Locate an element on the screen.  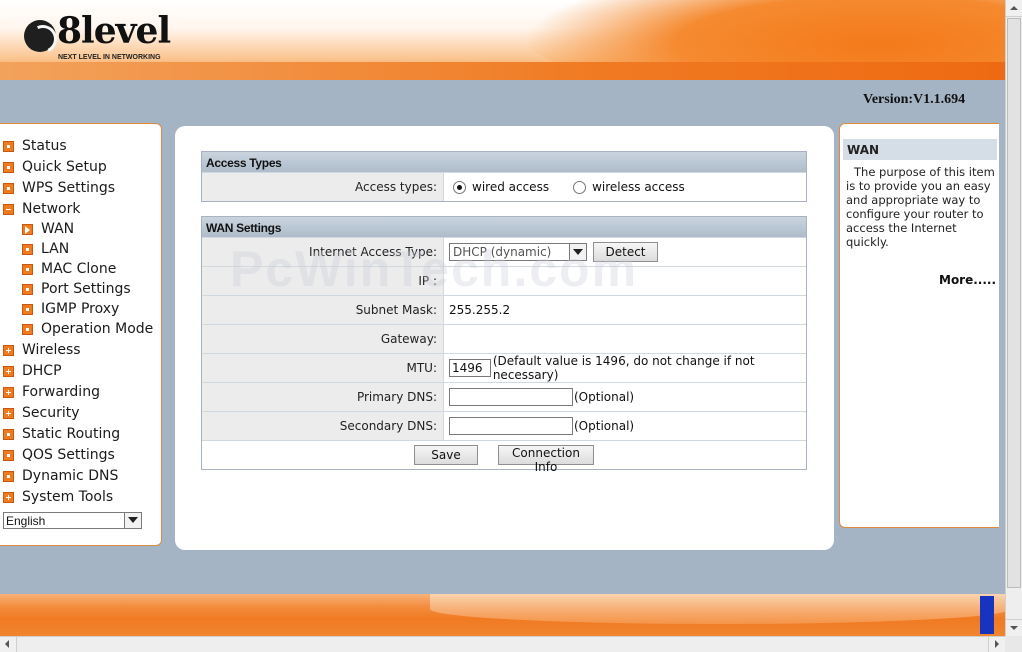
access-types-options: wired access wireless access is located at coordinates (625, 187).